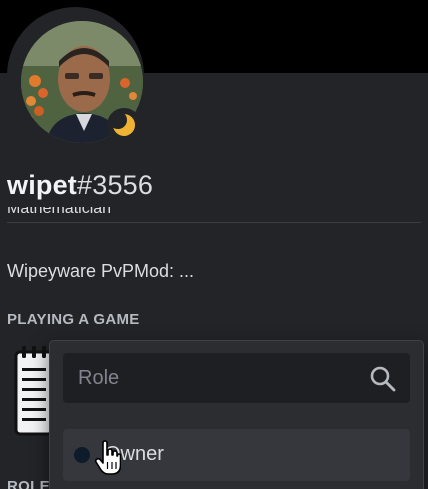  What do you see at coordinates (108, 457) in the screenshot?
I see `hand-pointer-cursor-icon` at bounding box center [108, 457].